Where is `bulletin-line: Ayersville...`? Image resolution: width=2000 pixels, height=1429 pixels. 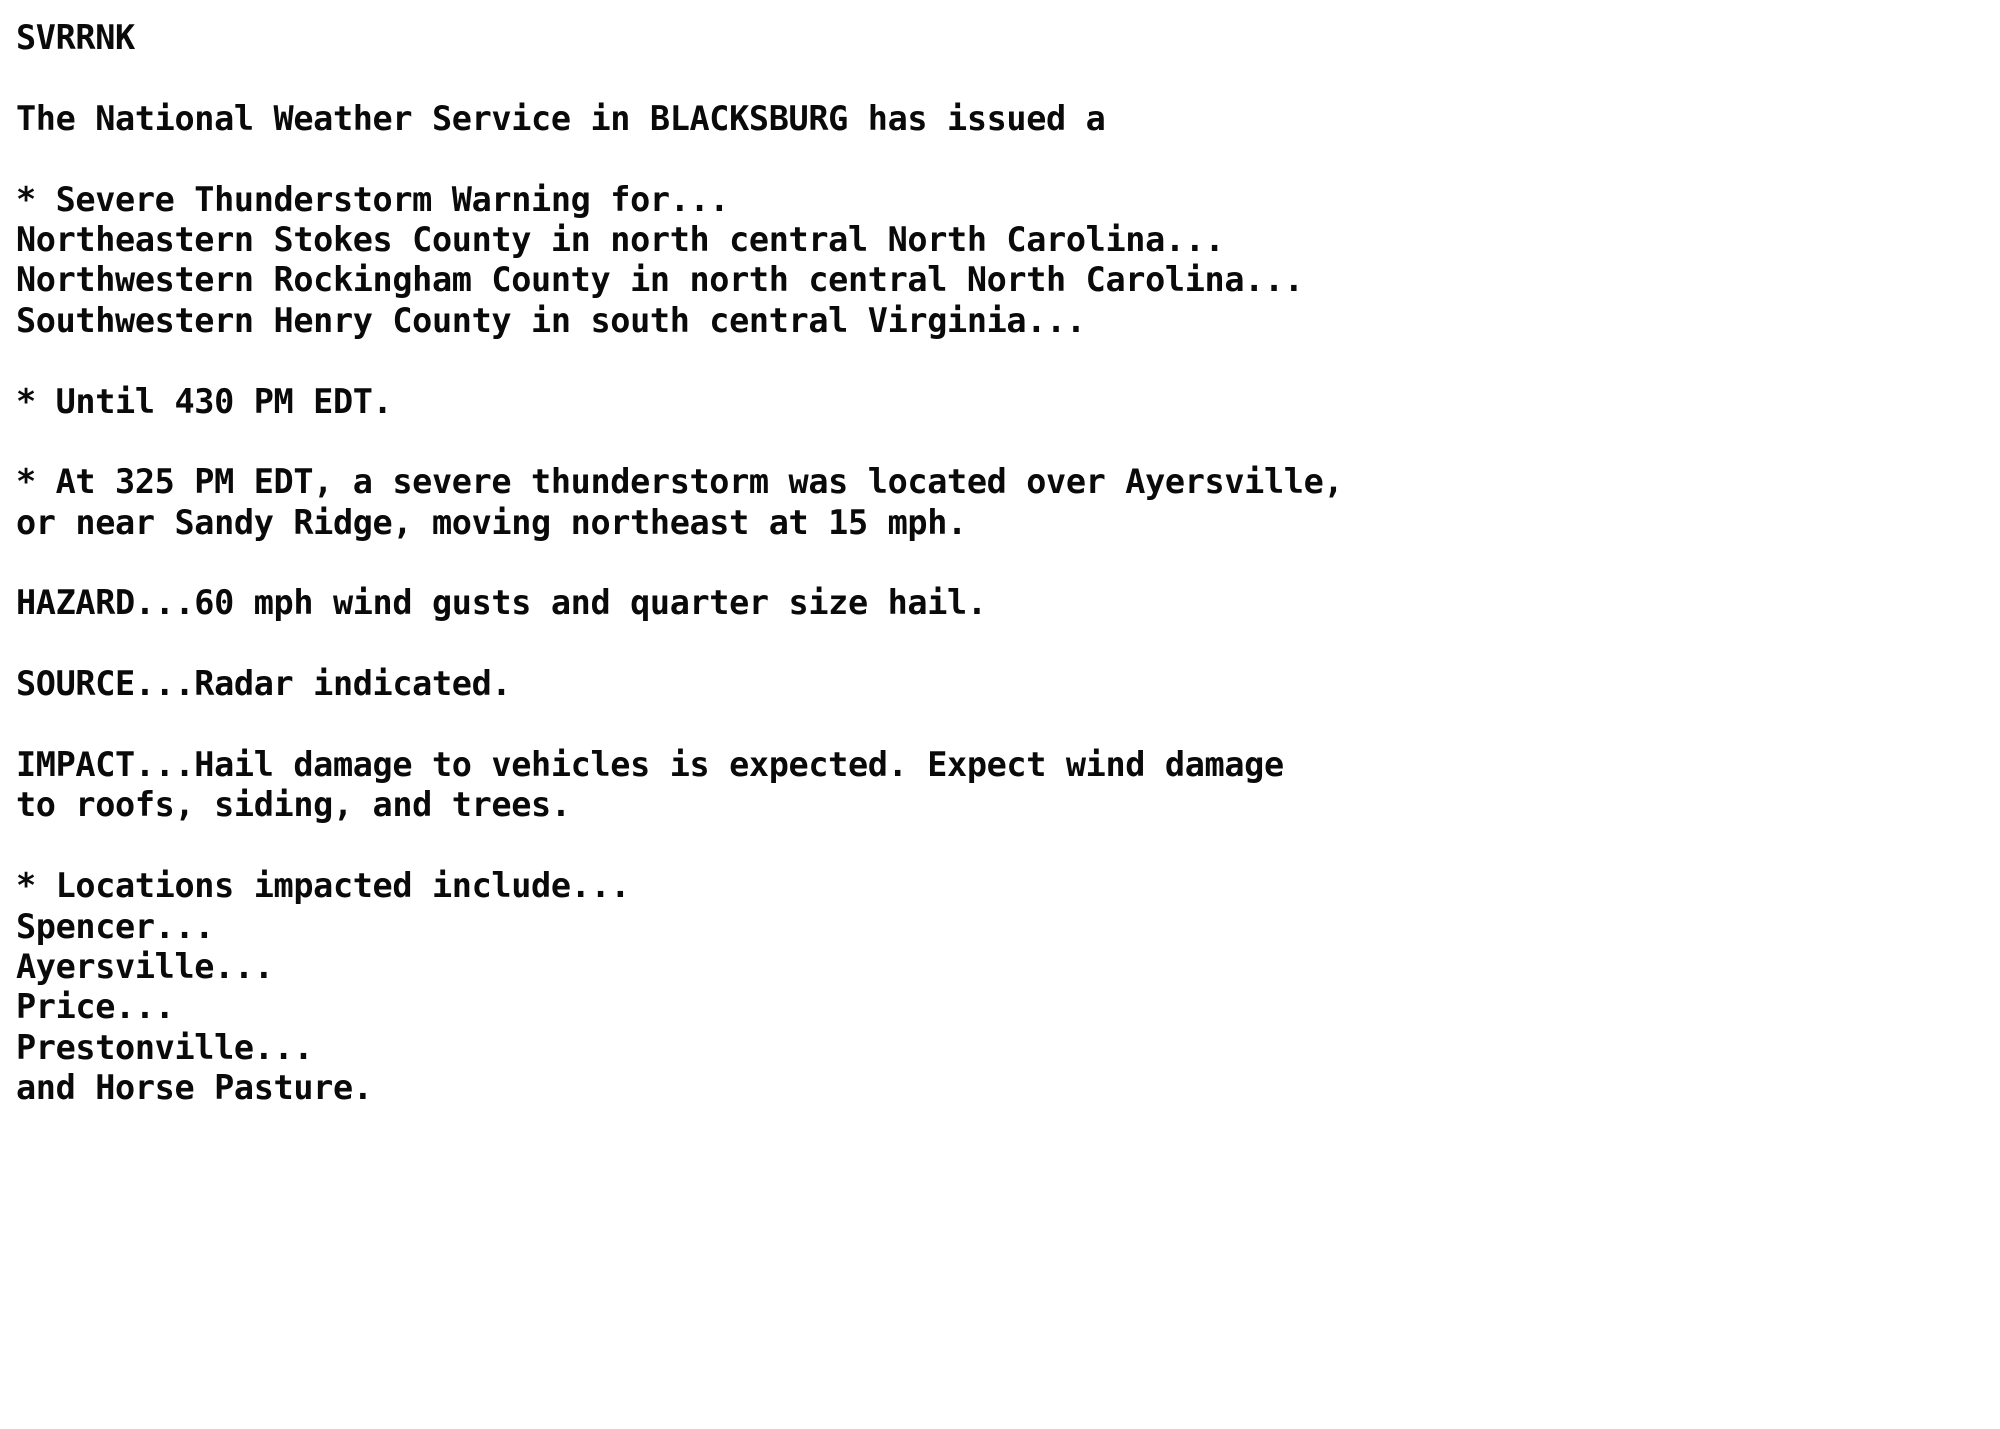
bulletin-line: Ayersville... is located at coordinates (145, 966).